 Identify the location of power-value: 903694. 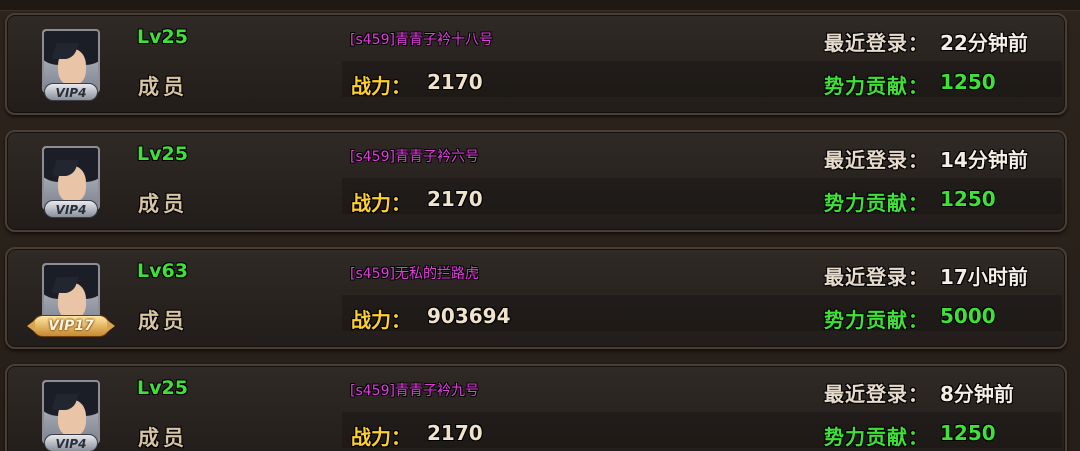
(469, 316).